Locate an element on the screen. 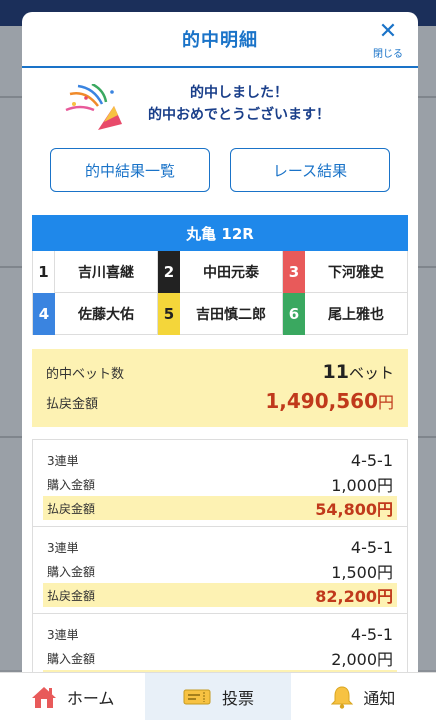  tab-vote: 投票 is located at coordinates (218, 696).